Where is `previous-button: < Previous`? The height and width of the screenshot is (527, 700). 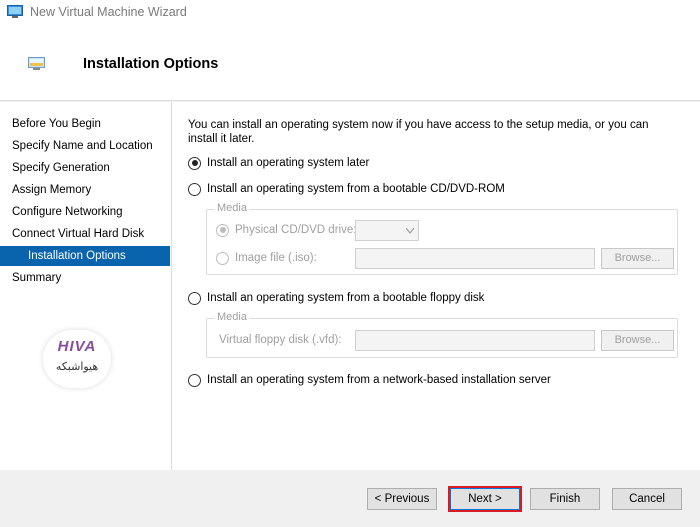
previous-button: < Previous is located at coordinates (402, 499).